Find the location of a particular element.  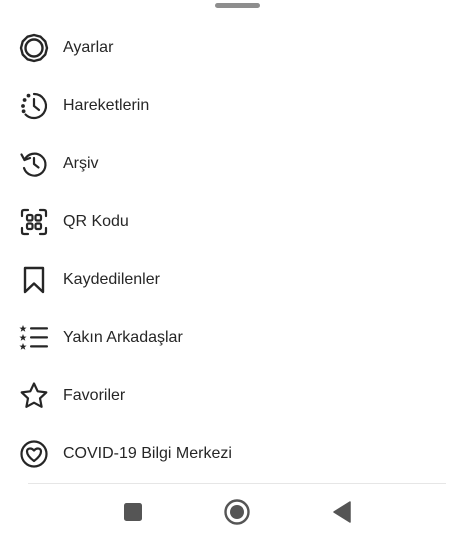

bookmark-icon is located at coordinates (34, 280).